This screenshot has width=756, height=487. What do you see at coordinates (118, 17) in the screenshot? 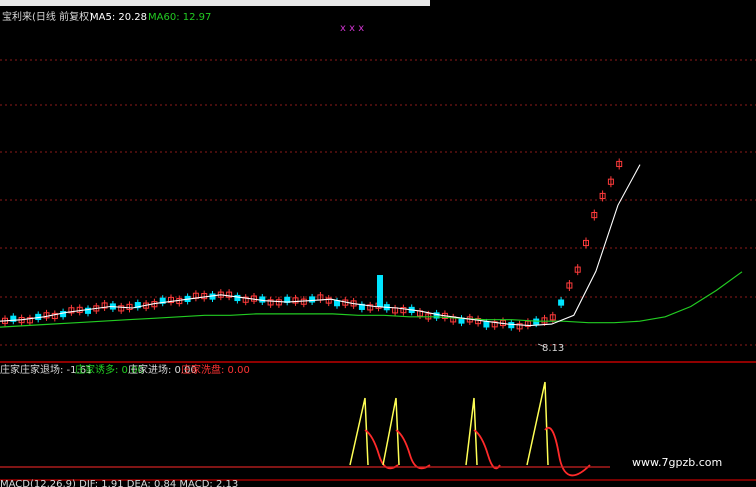
I see `ma5-label: MA5: 20.28` at bounding box center [118, 17].